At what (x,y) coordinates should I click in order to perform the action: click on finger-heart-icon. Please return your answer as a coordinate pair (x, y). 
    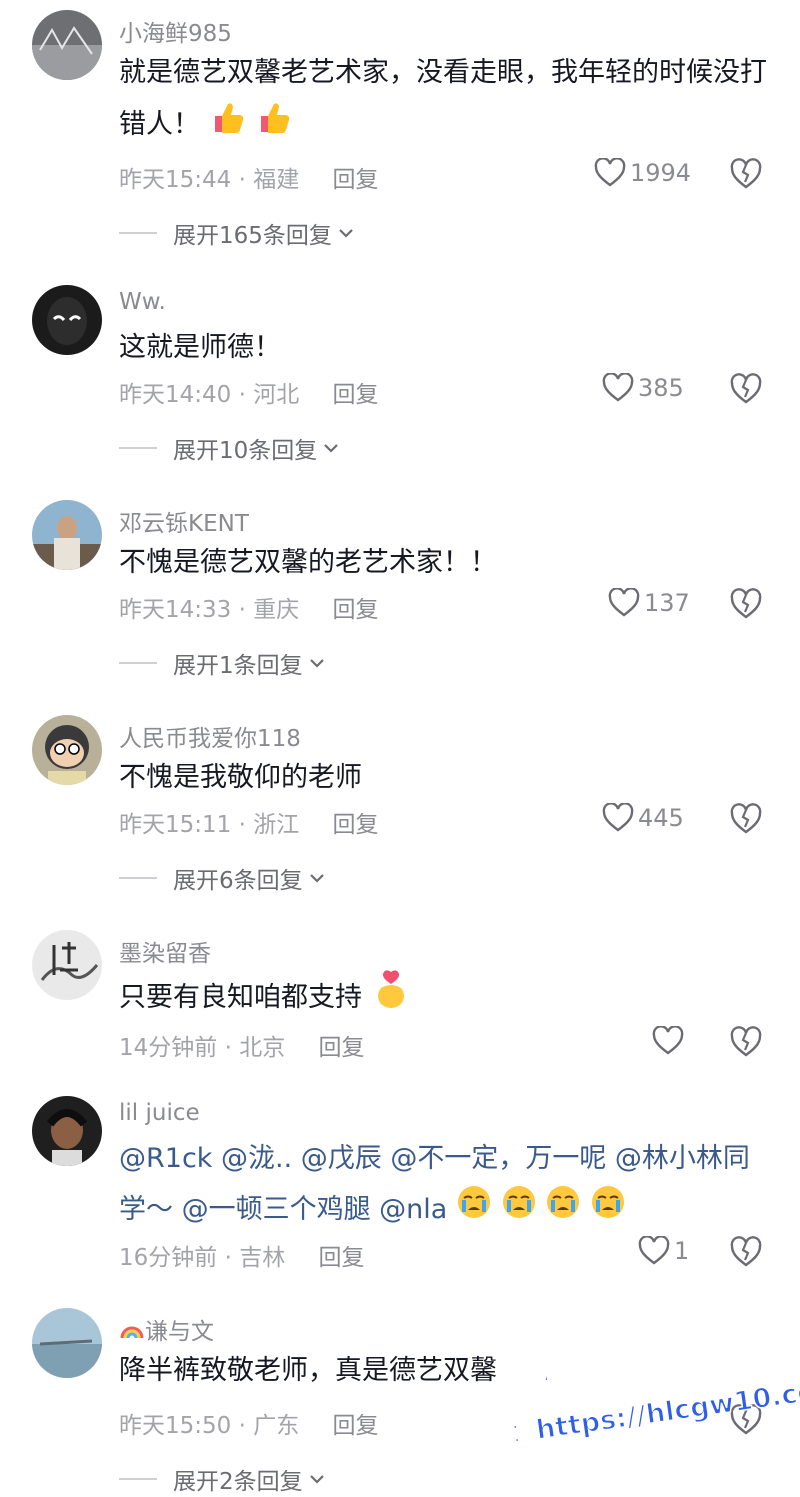
    Looking at the image, I should click on (391, 998).